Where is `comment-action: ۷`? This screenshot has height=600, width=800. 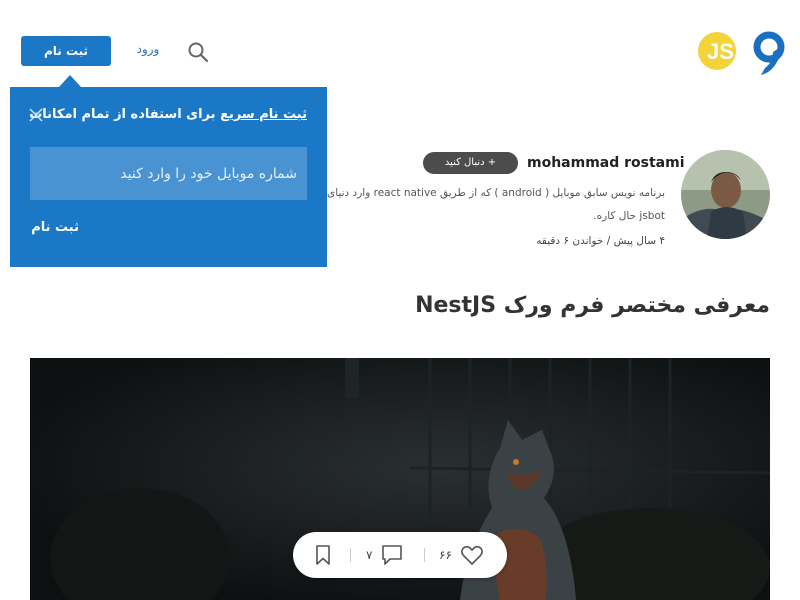 comment-action: ۷ is located at coordinates (385, 555).